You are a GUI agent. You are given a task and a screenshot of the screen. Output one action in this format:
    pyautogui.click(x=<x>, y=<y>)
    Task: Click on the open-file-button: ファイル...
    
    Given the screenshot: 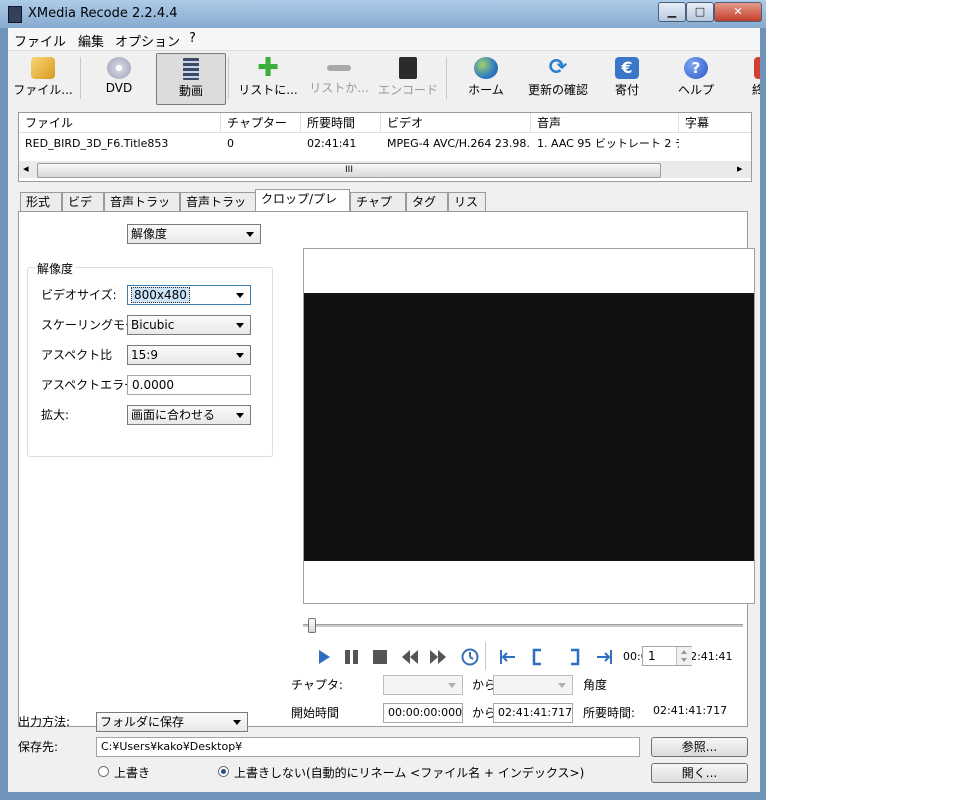 What is the action you would take?
    pyautogui.click(x=43, y=78)
    